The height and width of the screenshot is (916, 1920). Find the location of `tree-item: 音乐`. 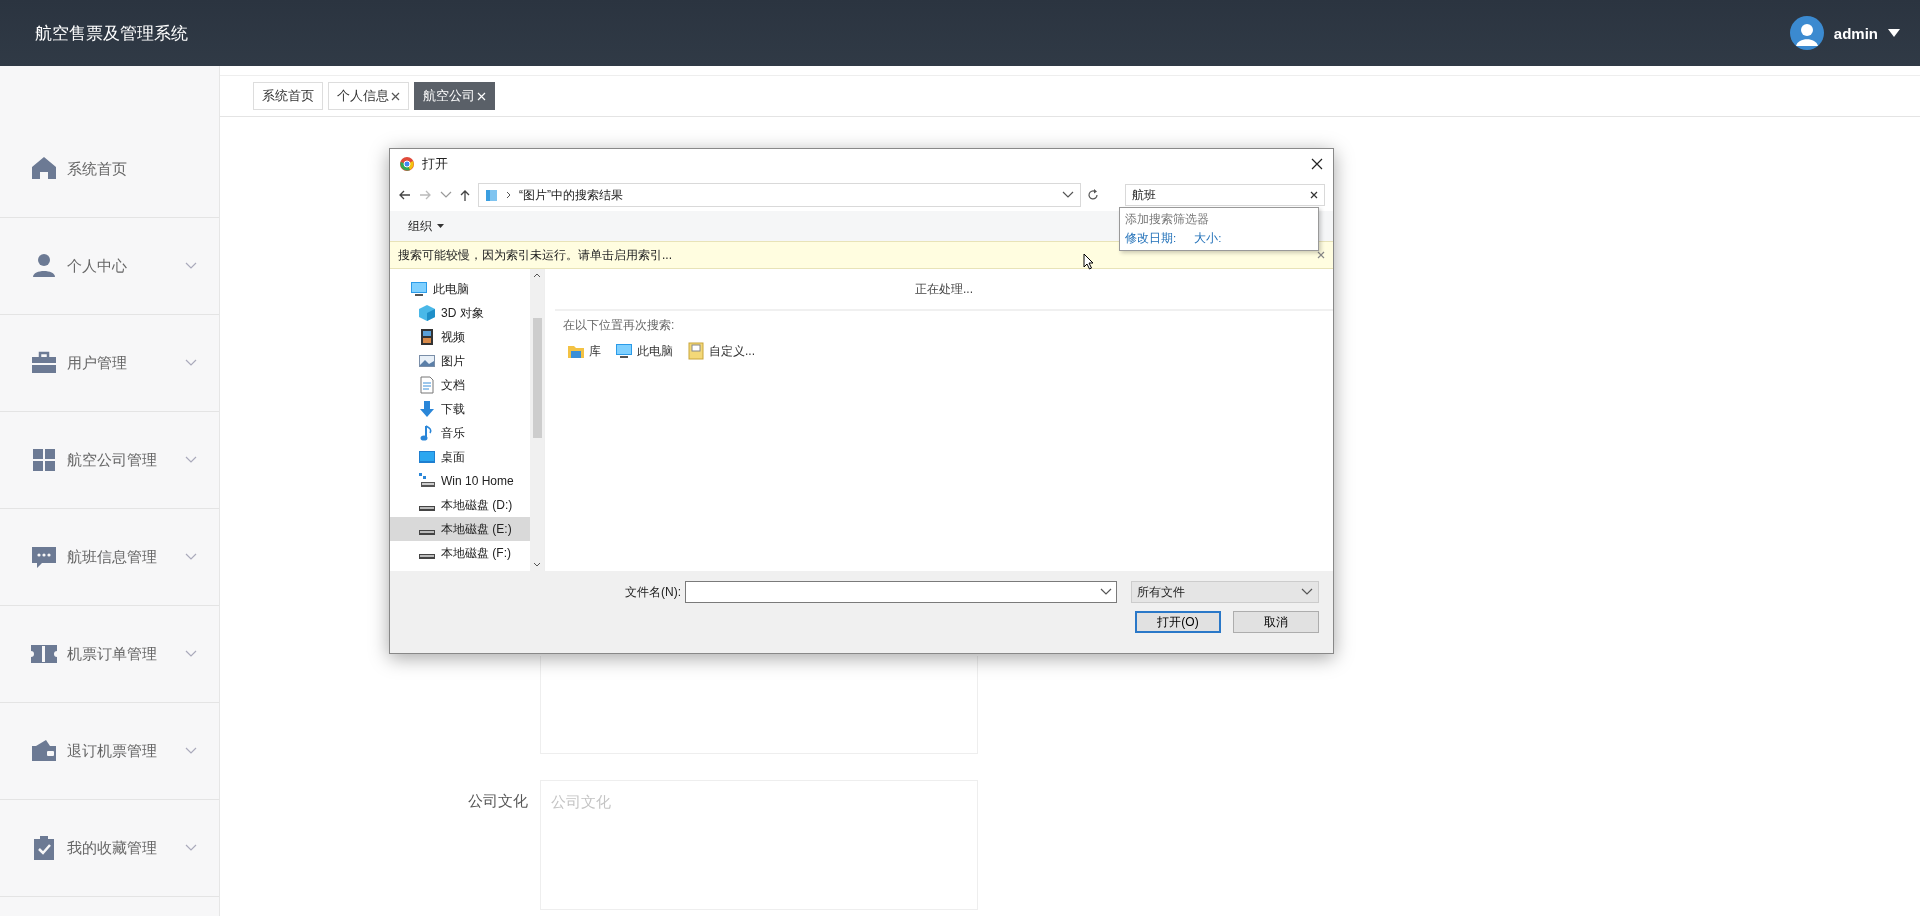

tree-item: 音乐 is located at coordinates (460, 433).